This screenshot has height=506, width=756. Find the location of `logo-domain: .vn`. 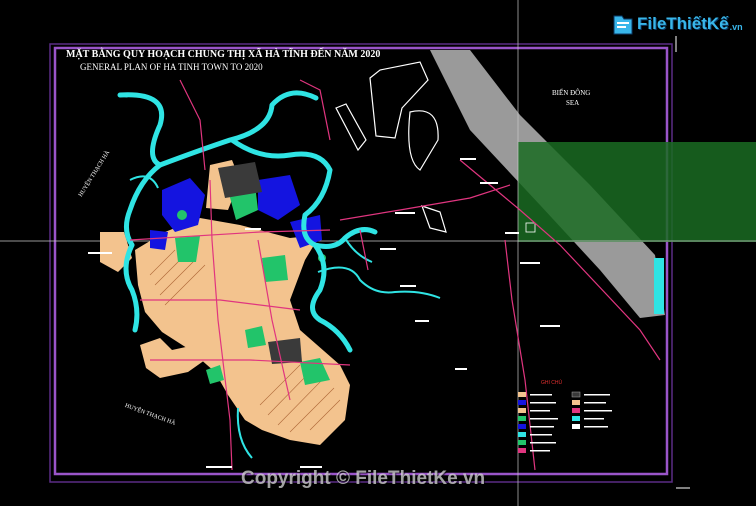

logo-domain: .vn is located at coordinates (736, 27).